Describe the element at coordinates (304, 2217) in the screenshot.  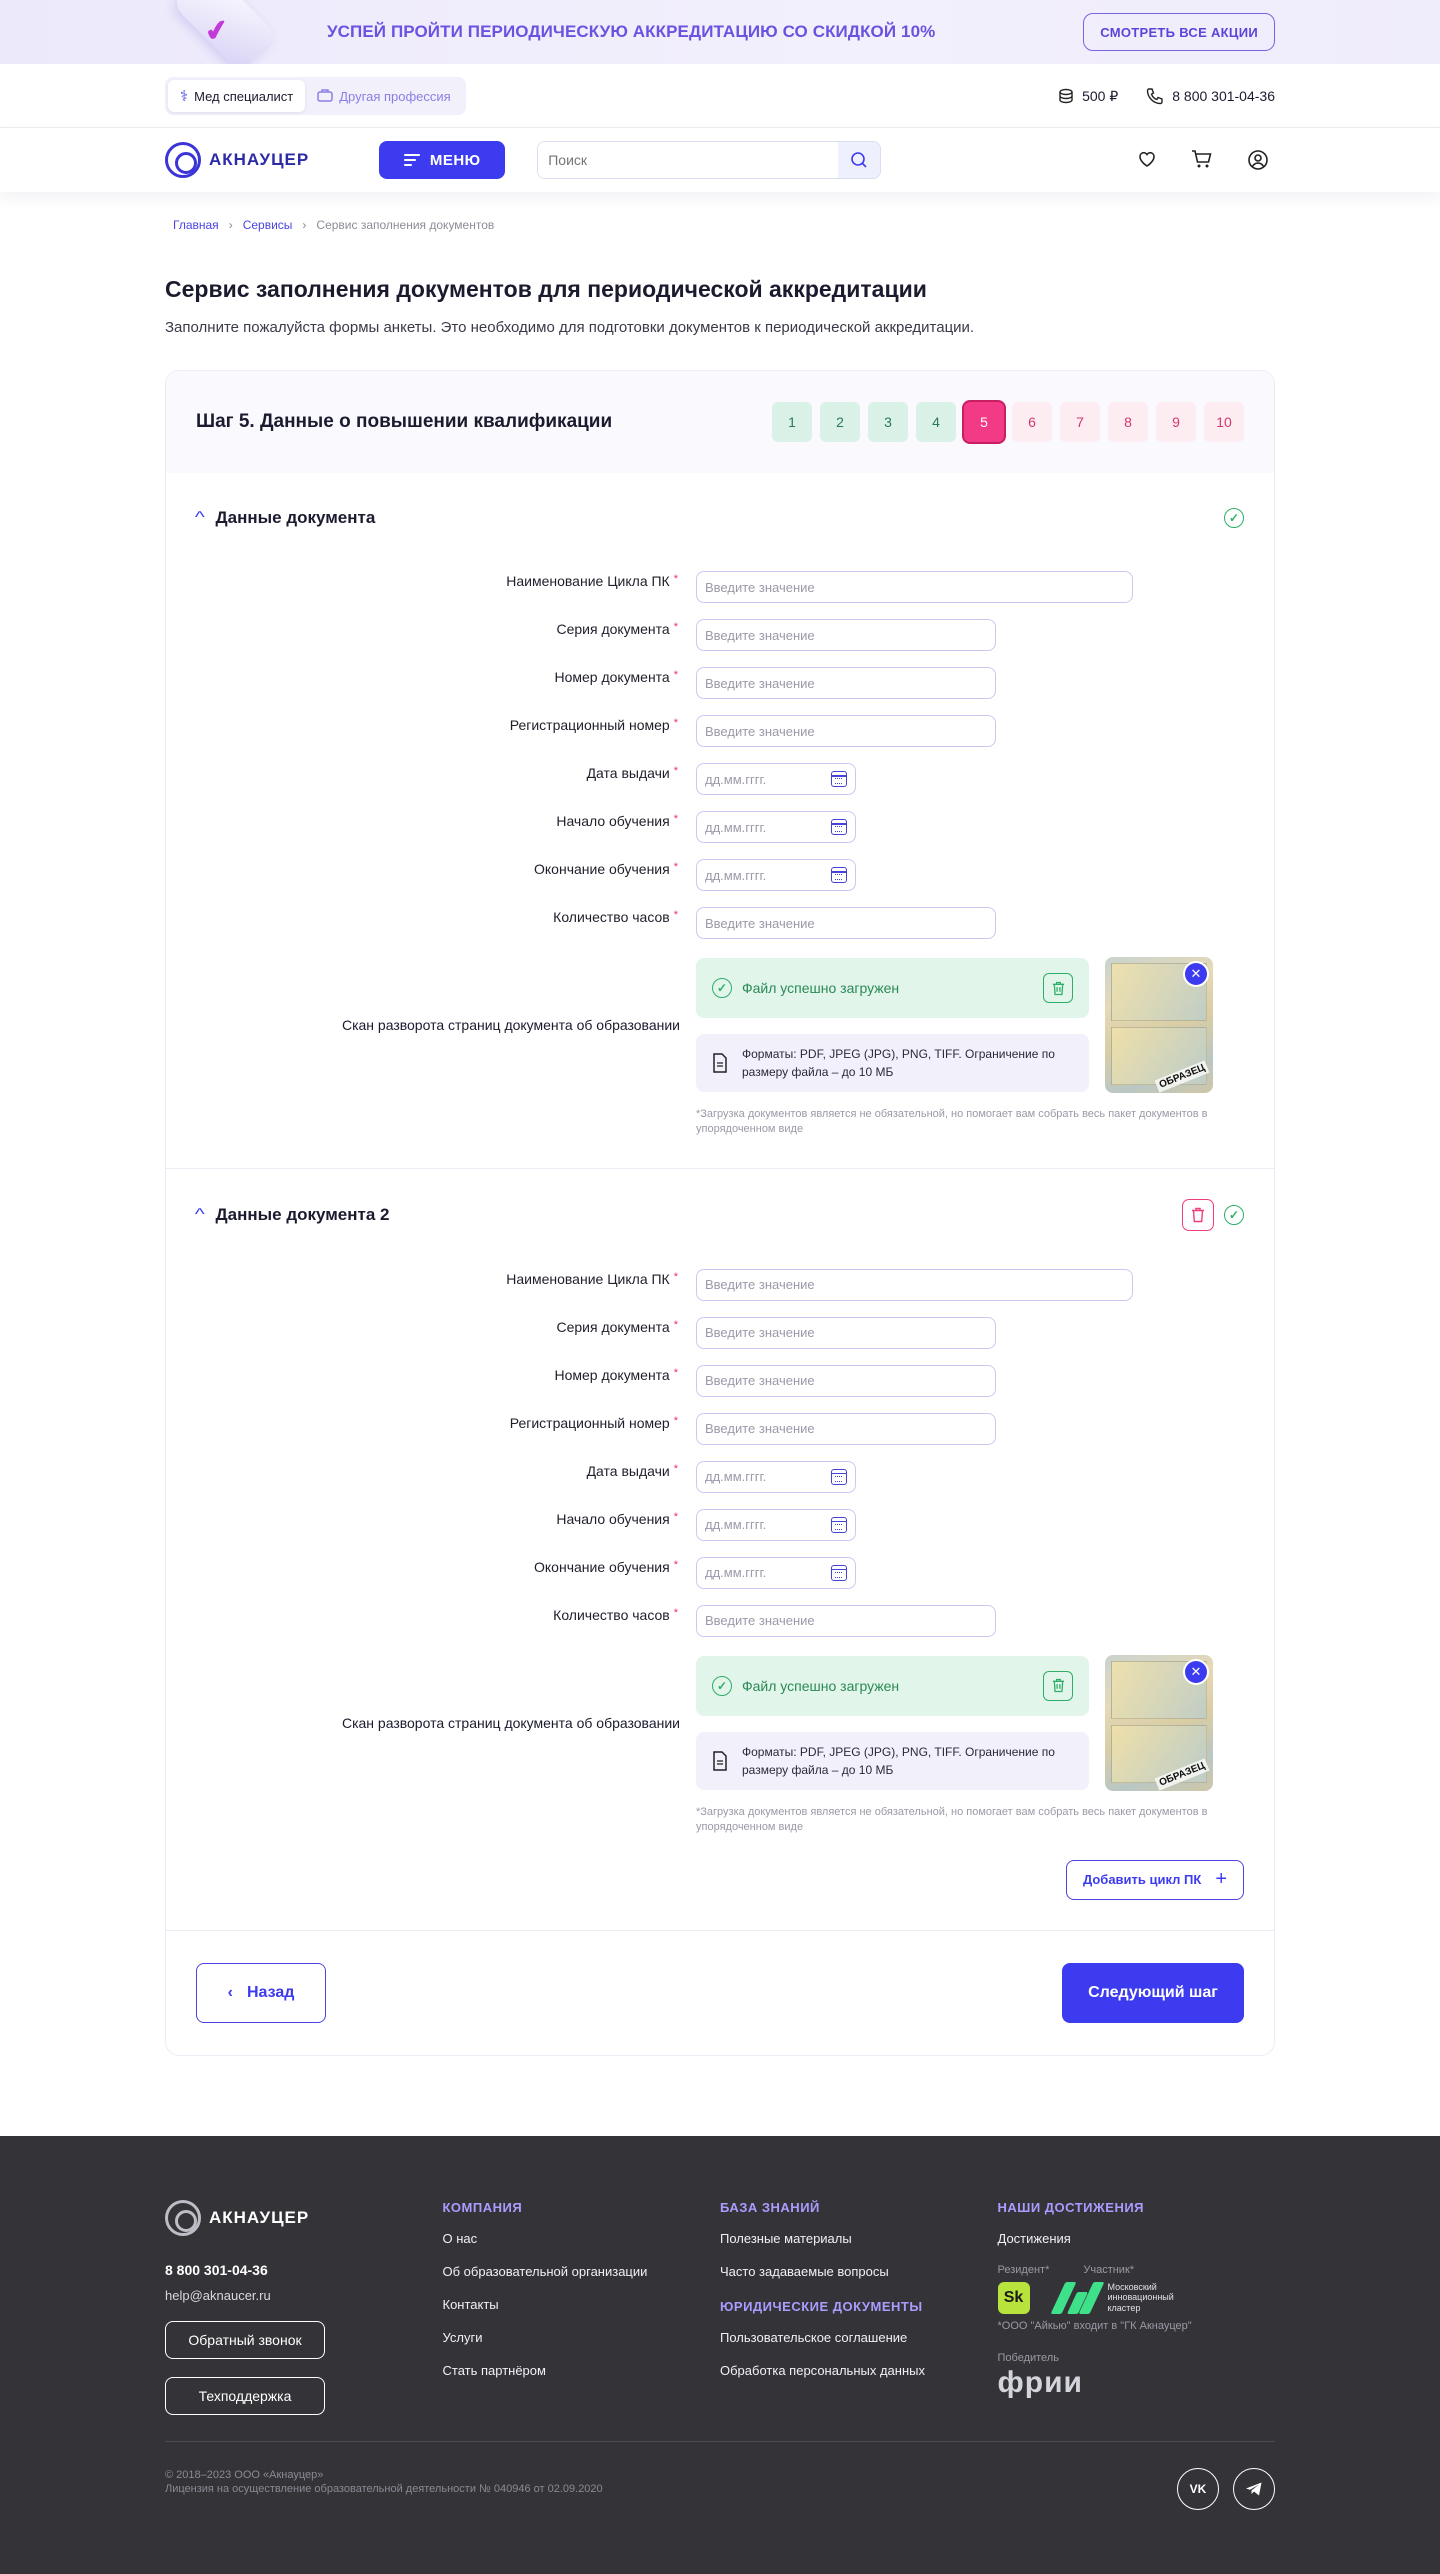
I see `footer-logo: АКНАУЦЕР` at that location.